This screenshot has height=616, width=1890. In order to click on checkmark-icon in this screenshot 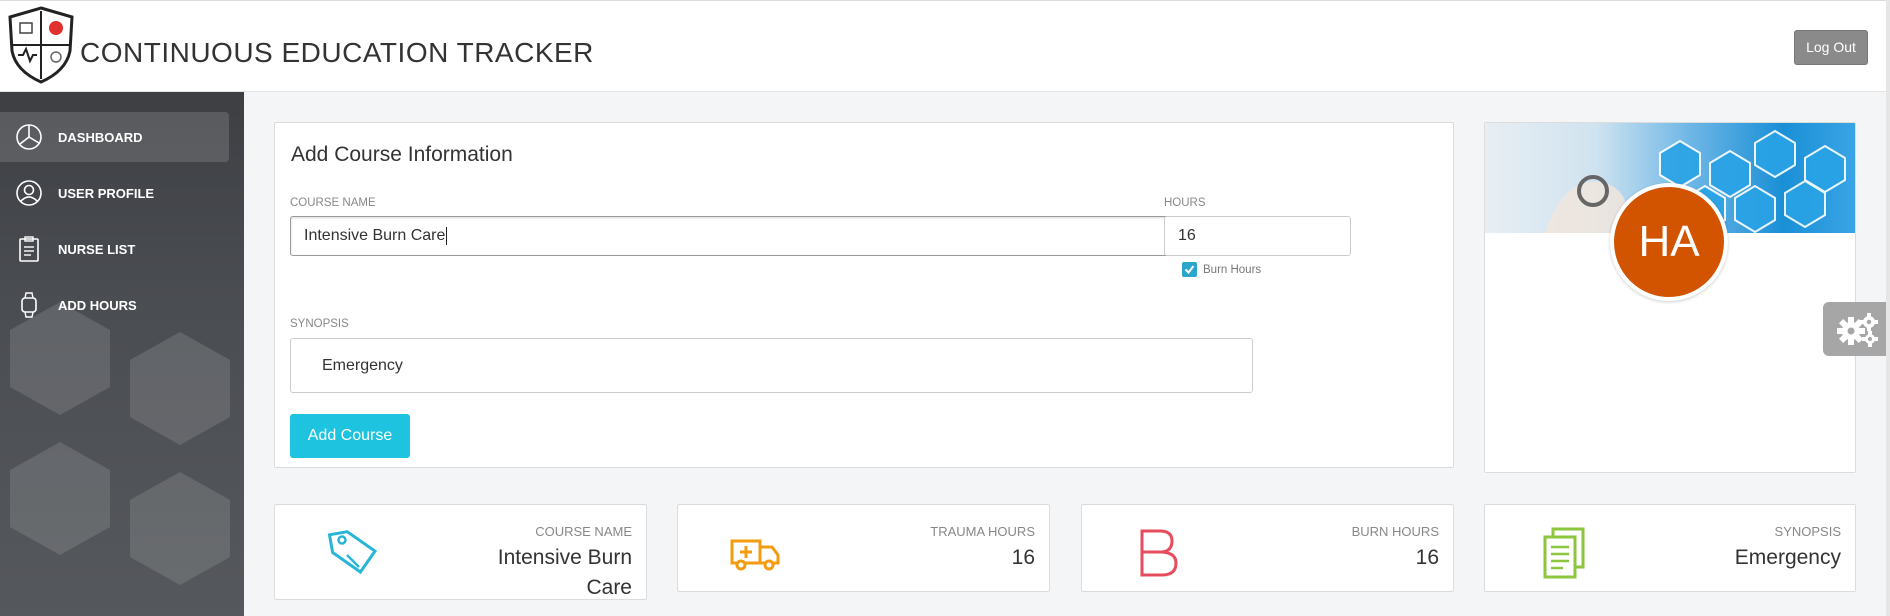, I will do `click(1189, 270)`.